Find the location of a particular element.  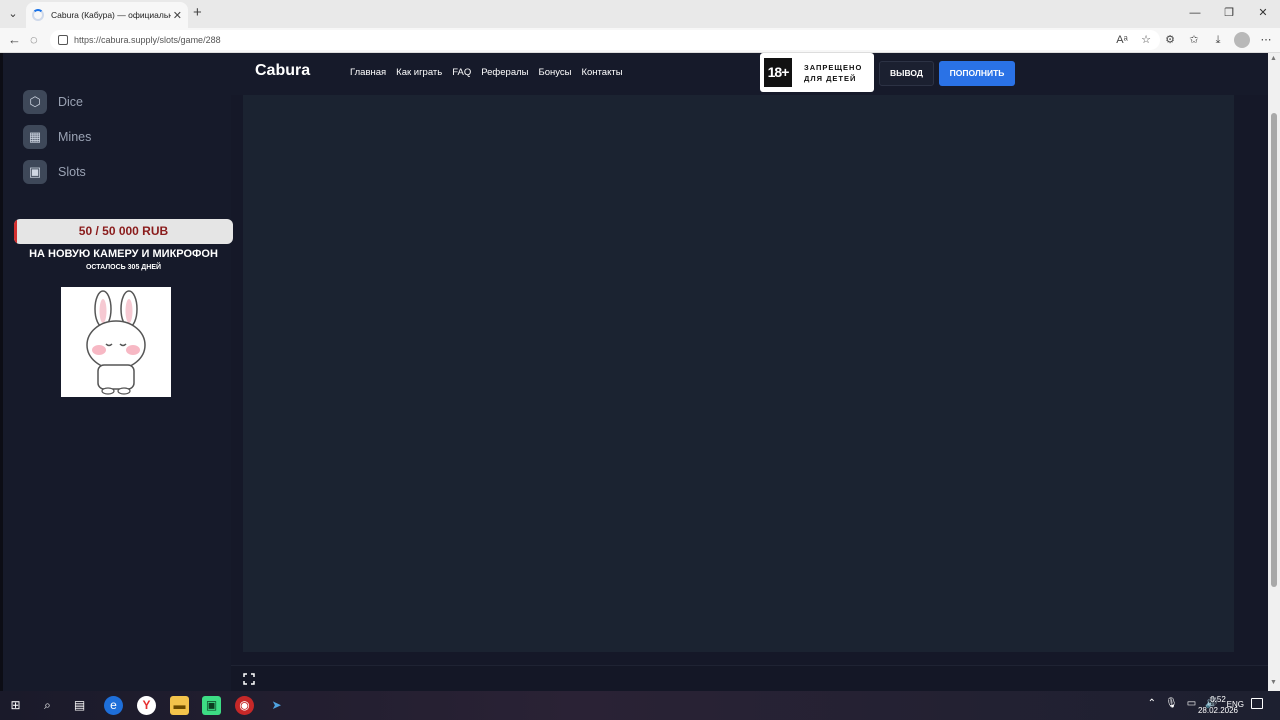

slot-machine-icon: ▣ is located at coordinates (35, 172).